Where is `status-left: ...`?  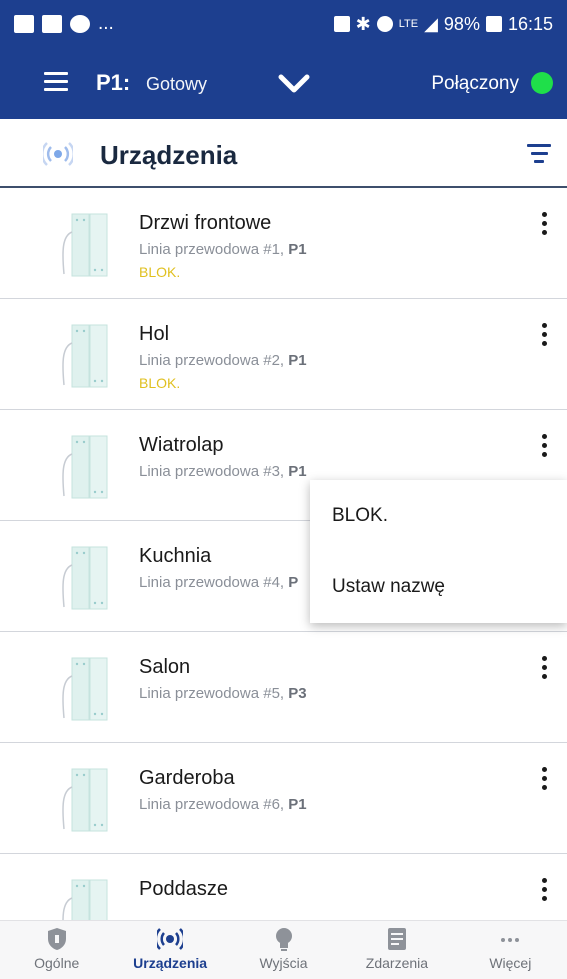
status-left: ... is located at coordinates (64, 24).